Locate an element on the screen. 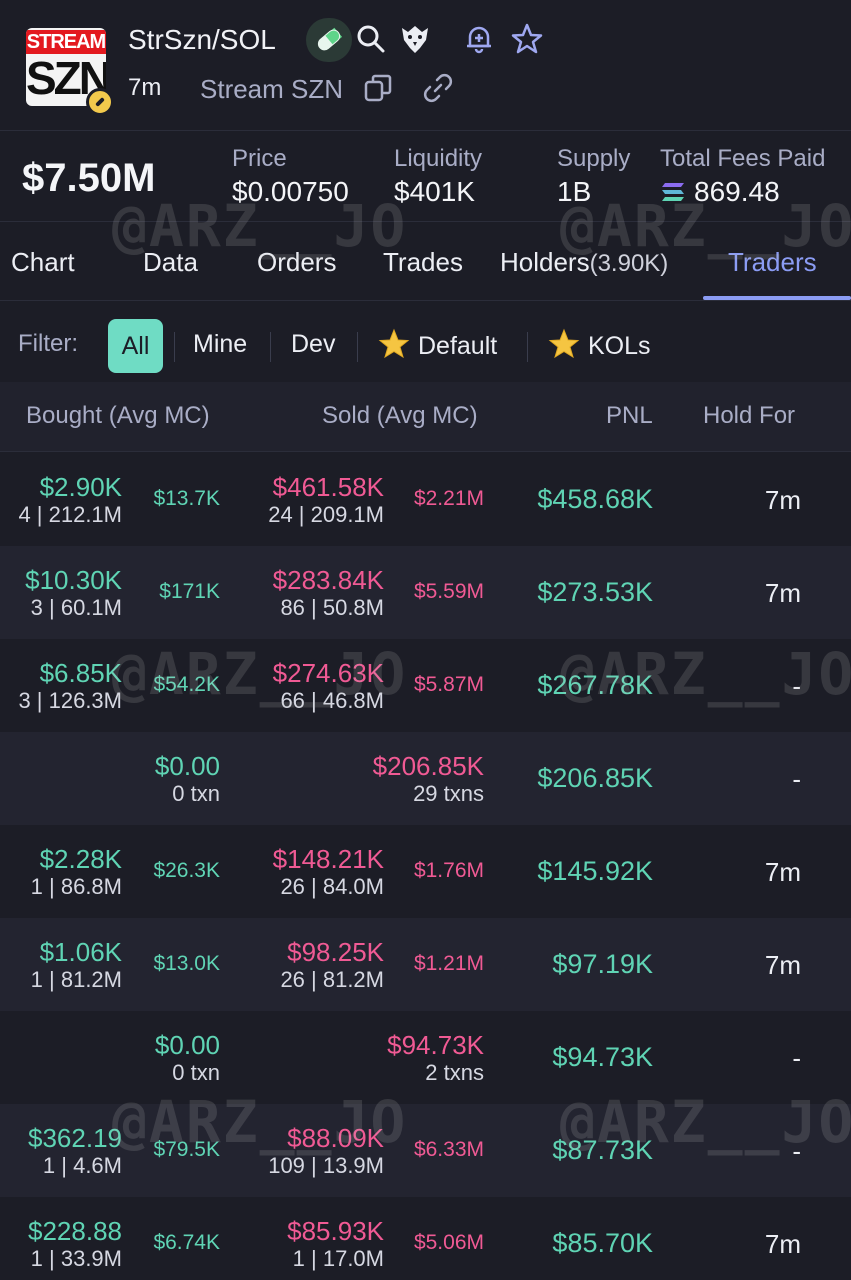 This screenshot has height=1280, width=851. market-cap: $7.50M is located at coordinates (89, 178).